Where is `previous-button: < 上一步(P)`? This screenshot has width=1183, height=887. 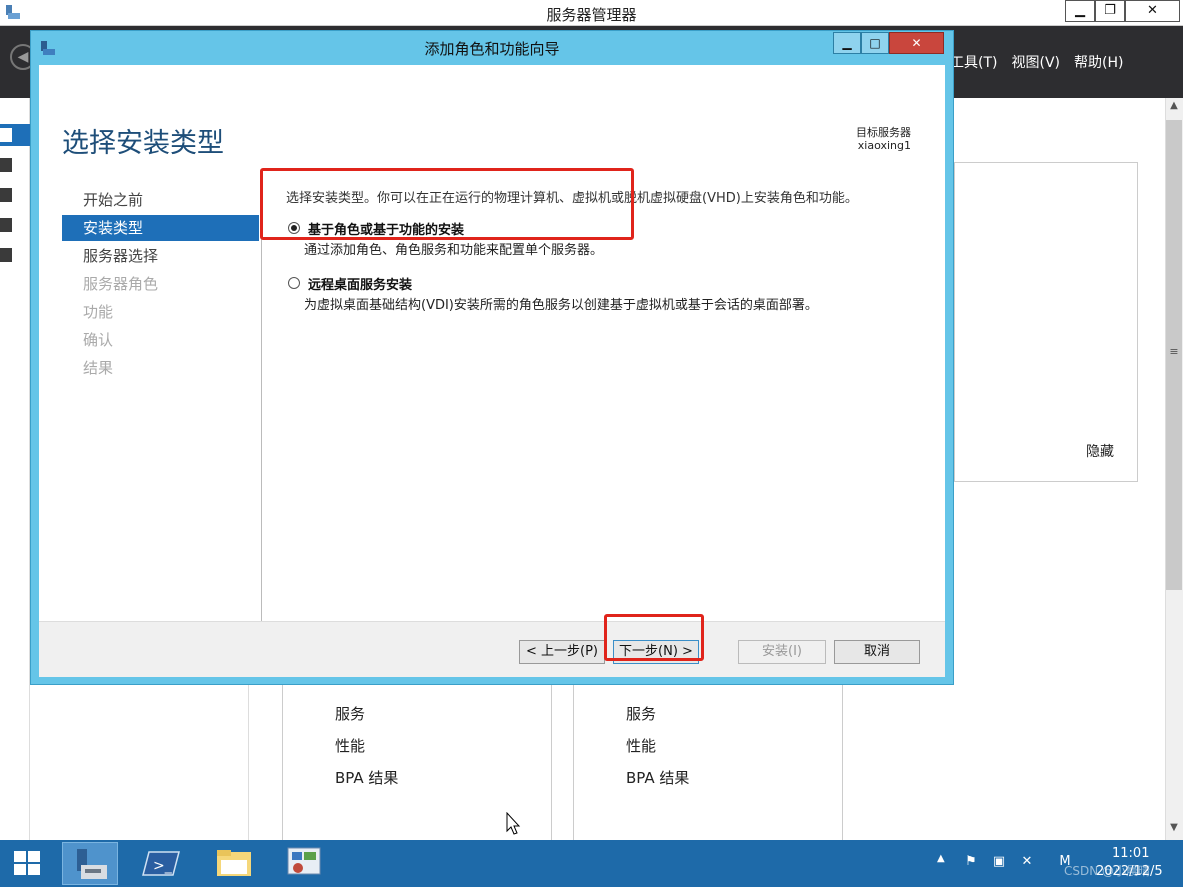
previous-button: < 上一步(P) is located at coordinates (562, 652).